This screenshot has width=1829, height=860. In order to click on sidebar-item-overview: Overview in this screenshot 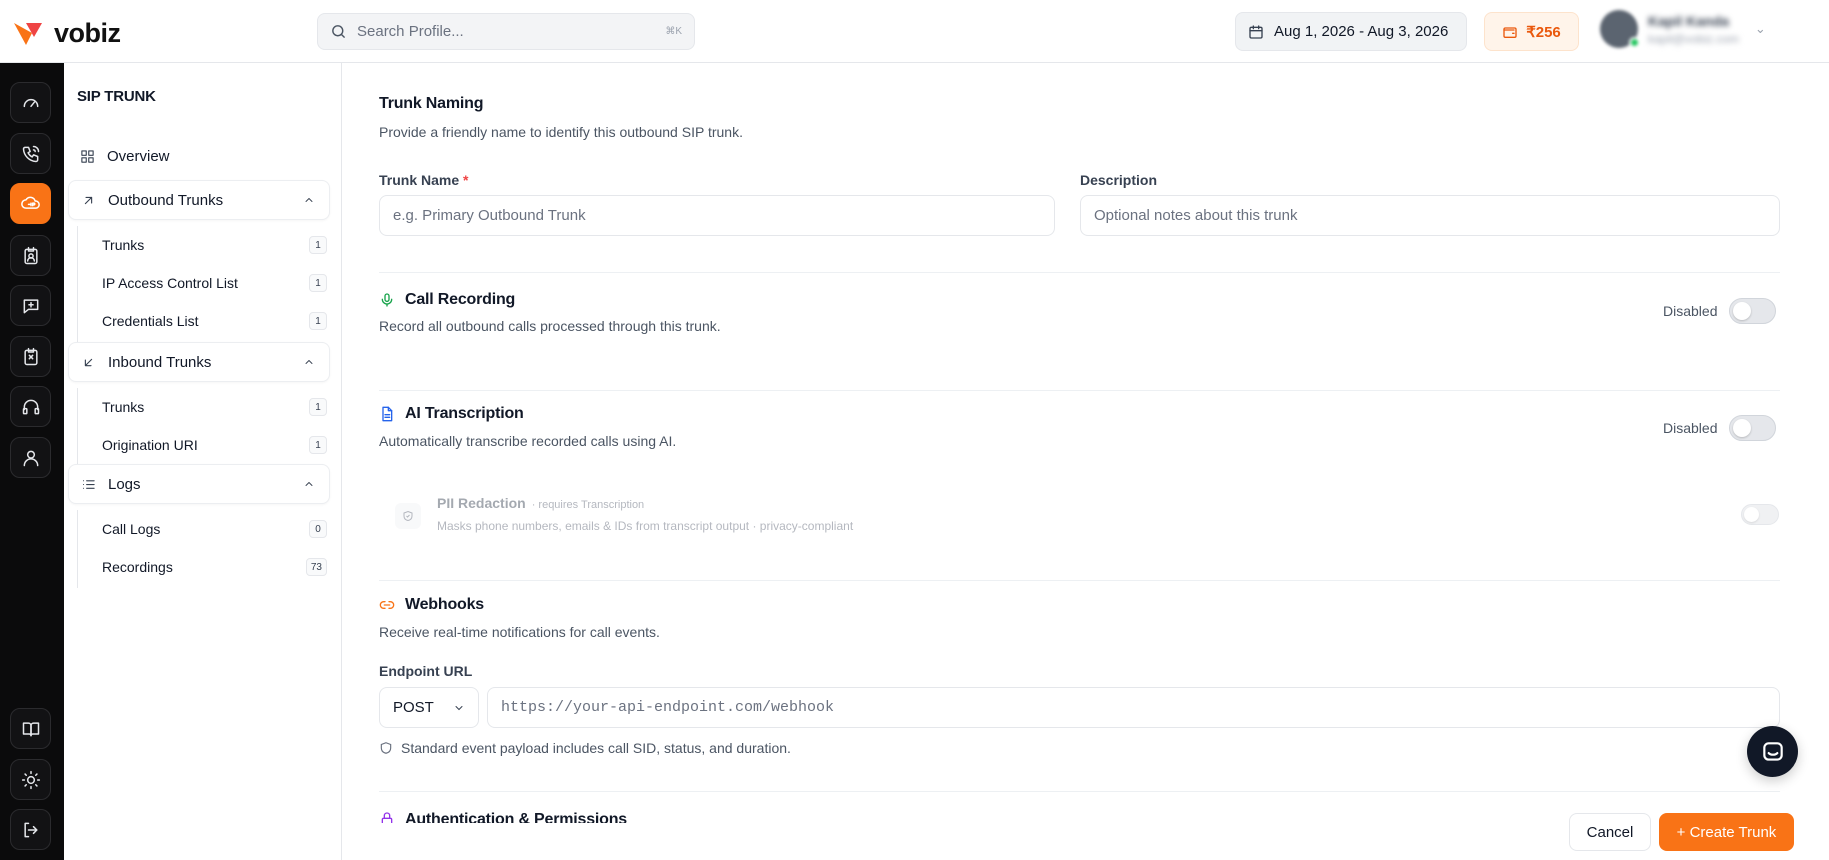, I will do `click(199, 156)`.